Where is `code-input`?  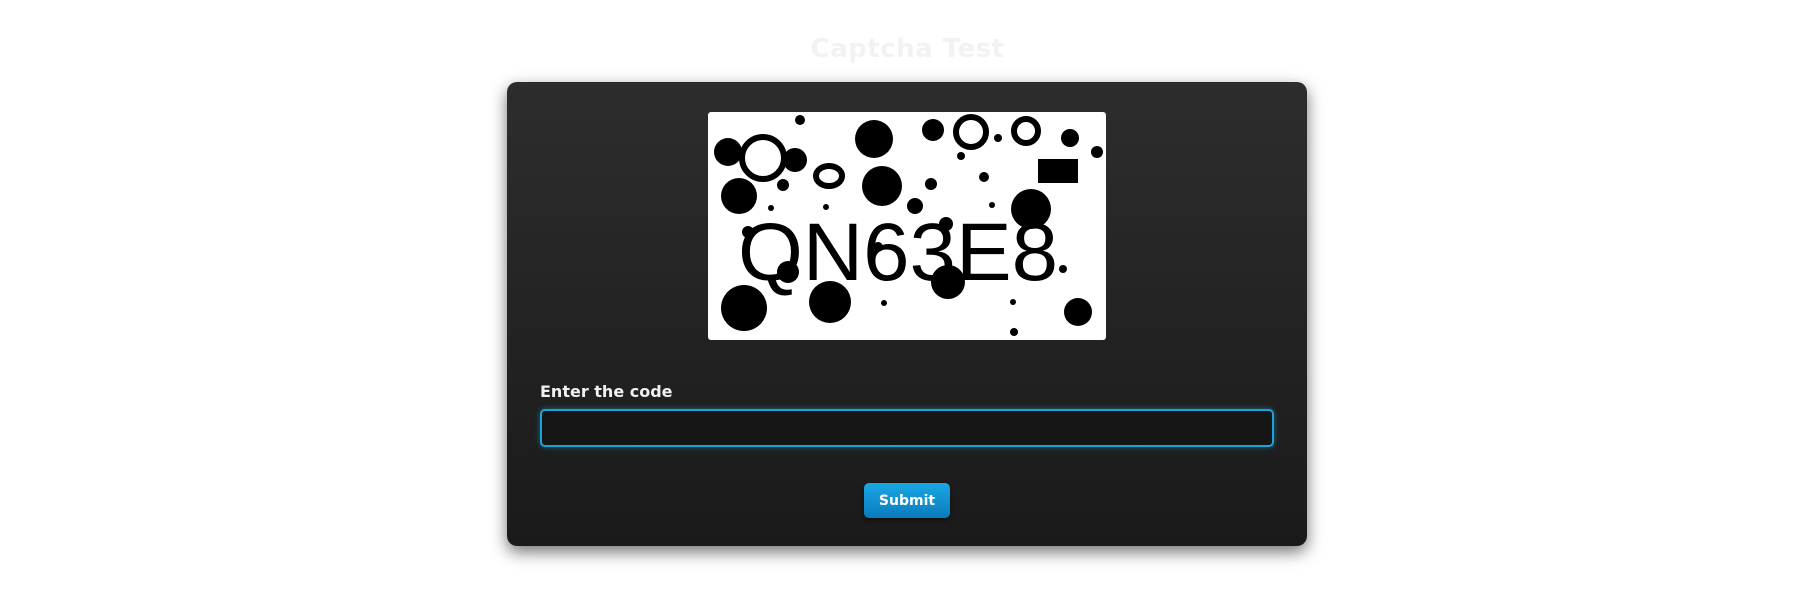
code-input is located at coordinates (907, 428).